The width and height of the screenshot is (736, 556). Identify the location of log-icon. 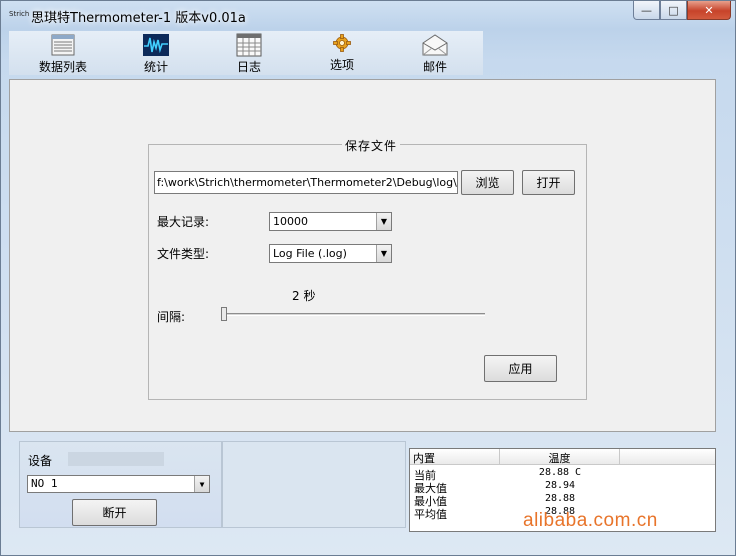
(249, 45).